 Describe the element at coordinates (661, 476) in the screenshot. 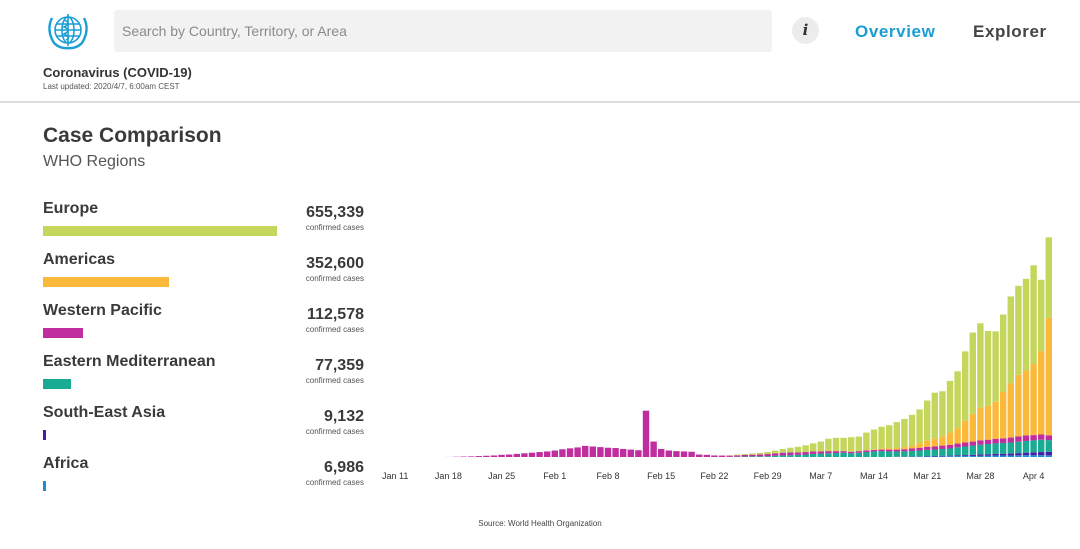

I see `x-tick-label: Feb 15` at that location.